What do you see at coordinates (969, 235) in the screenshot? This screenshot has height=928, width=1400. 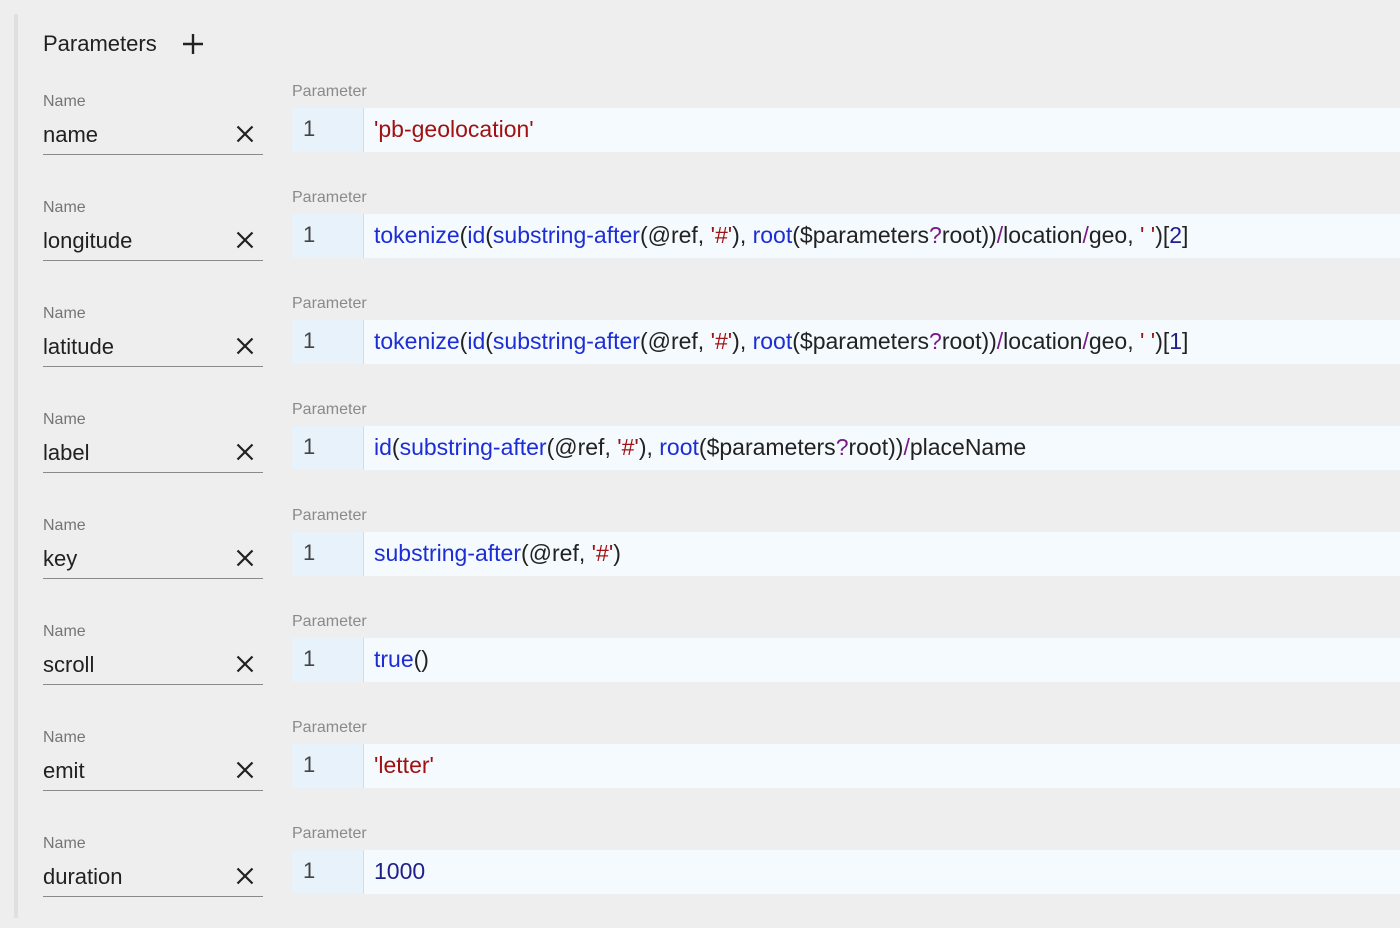 I see `code-token: root))` at bounding box center [969, 235].